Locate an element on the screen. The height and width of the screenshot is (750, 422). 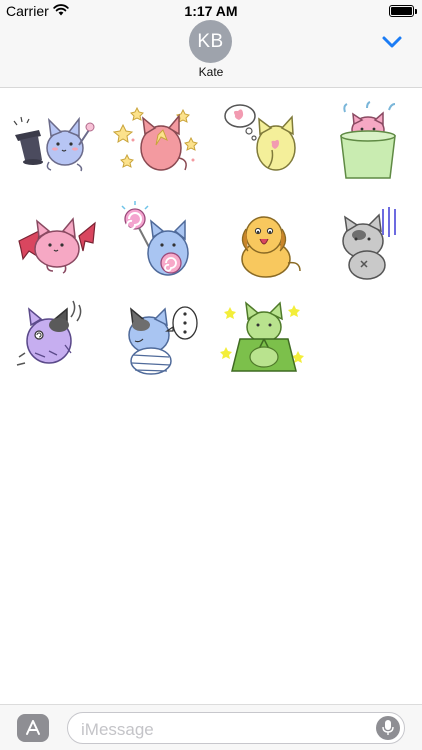
status-bar: Carrier 1:17 AM is located at coordinates (211, 11).